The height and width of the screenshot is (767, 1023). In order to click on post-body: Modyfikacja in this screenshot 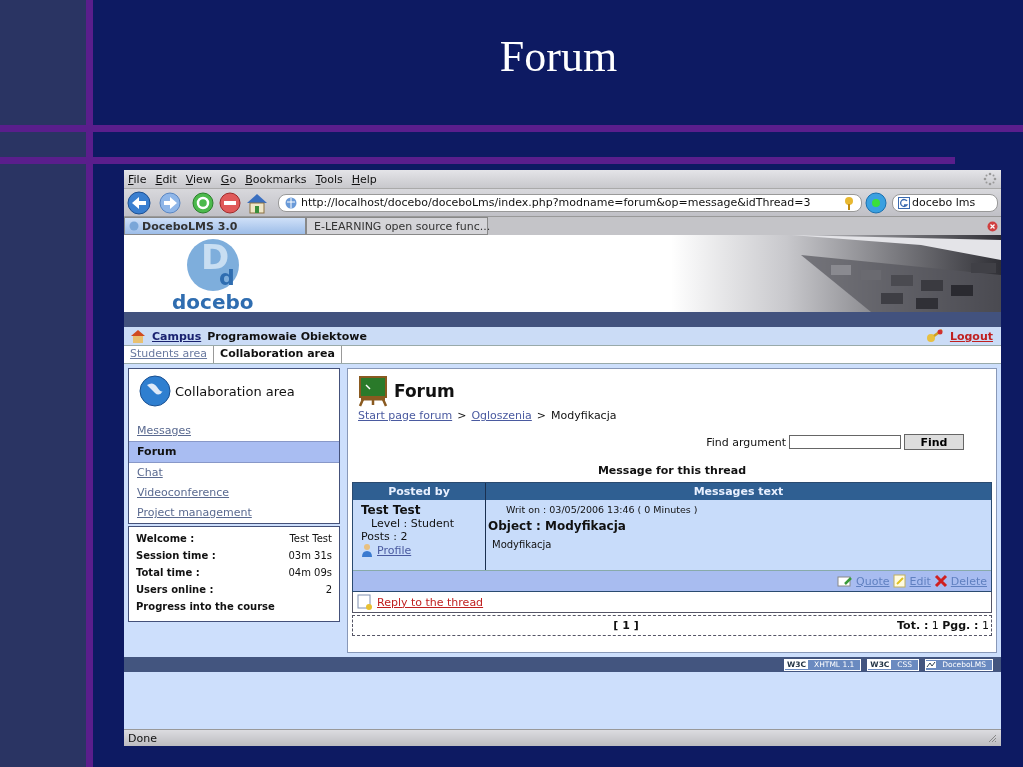, I will do `click(522, 545)`.